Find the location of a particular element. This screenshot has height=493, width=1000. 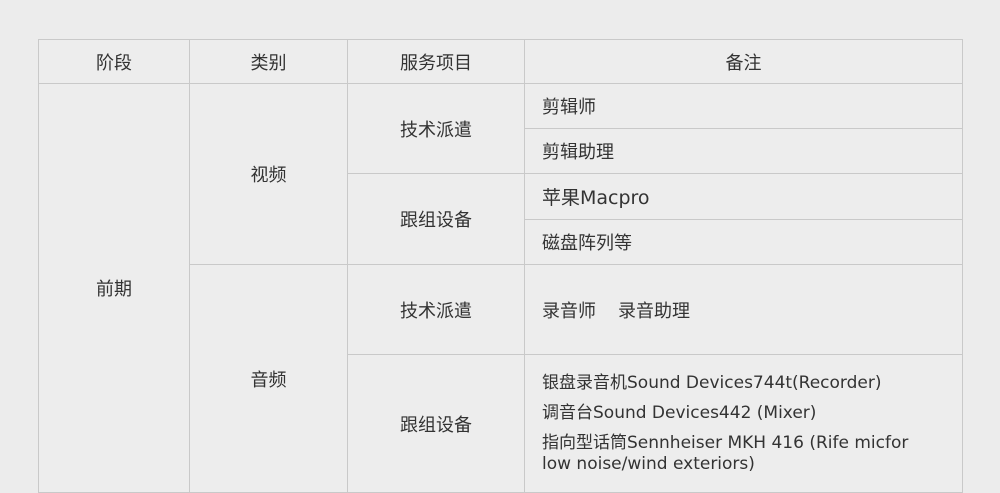

category-audio-label: 音频 is located at coordinates (268, 380).